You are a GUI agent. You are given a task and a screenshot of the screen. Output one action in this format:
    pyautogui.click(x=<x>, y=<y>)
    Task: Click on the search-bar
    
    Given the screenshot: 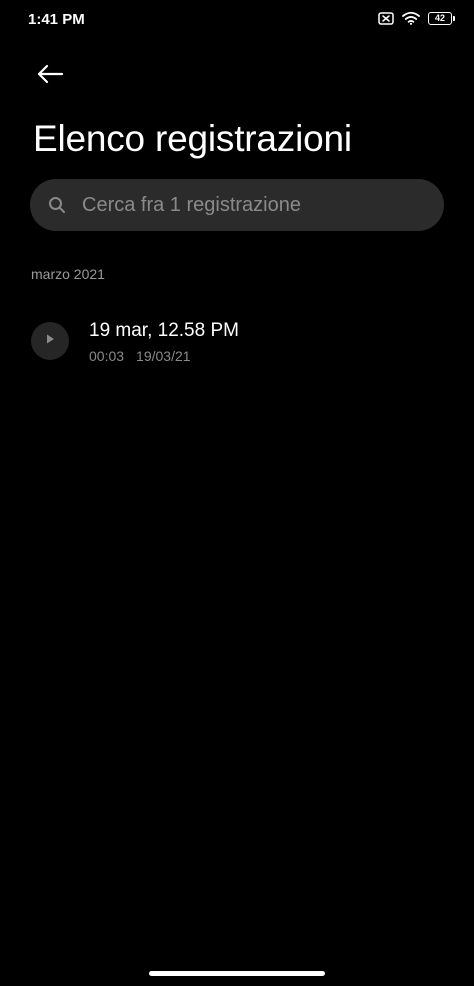 What is the action you would take?
    pyautogui.click(x=237, y=205)
    